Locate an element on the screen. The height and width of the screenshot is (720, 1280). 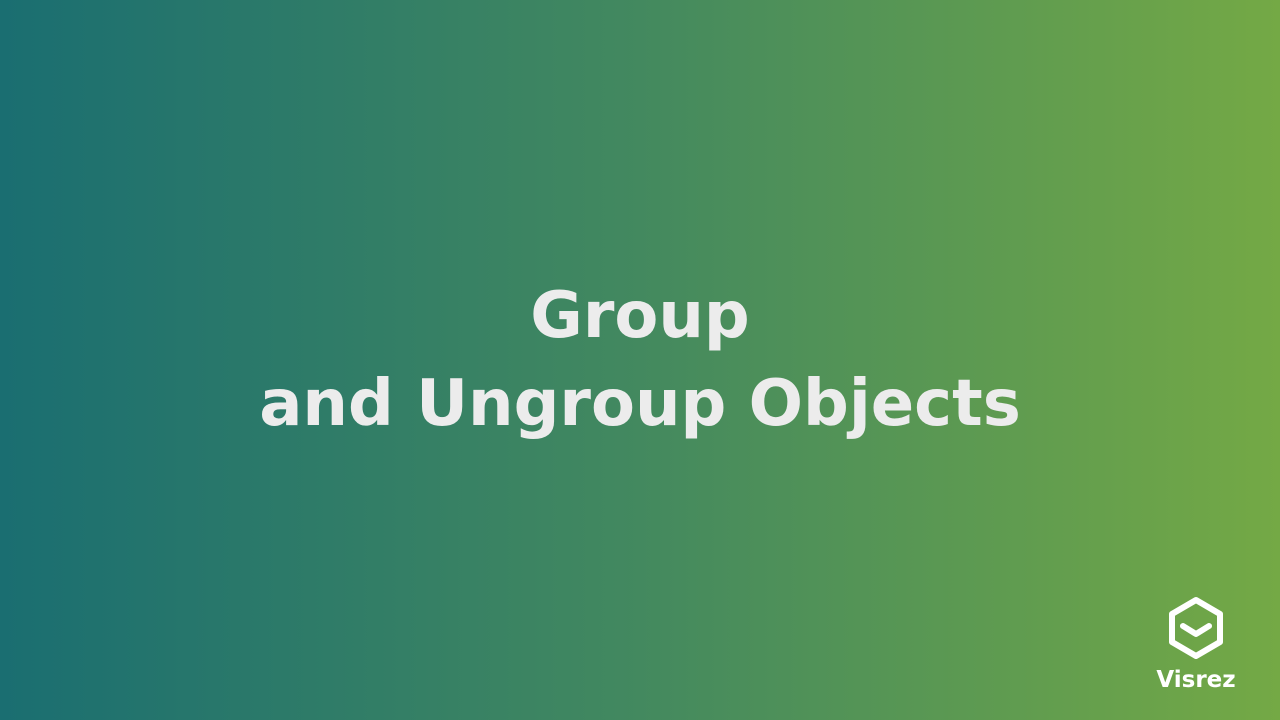
brand-name: Visrez is located at coordinates (1196, 680).